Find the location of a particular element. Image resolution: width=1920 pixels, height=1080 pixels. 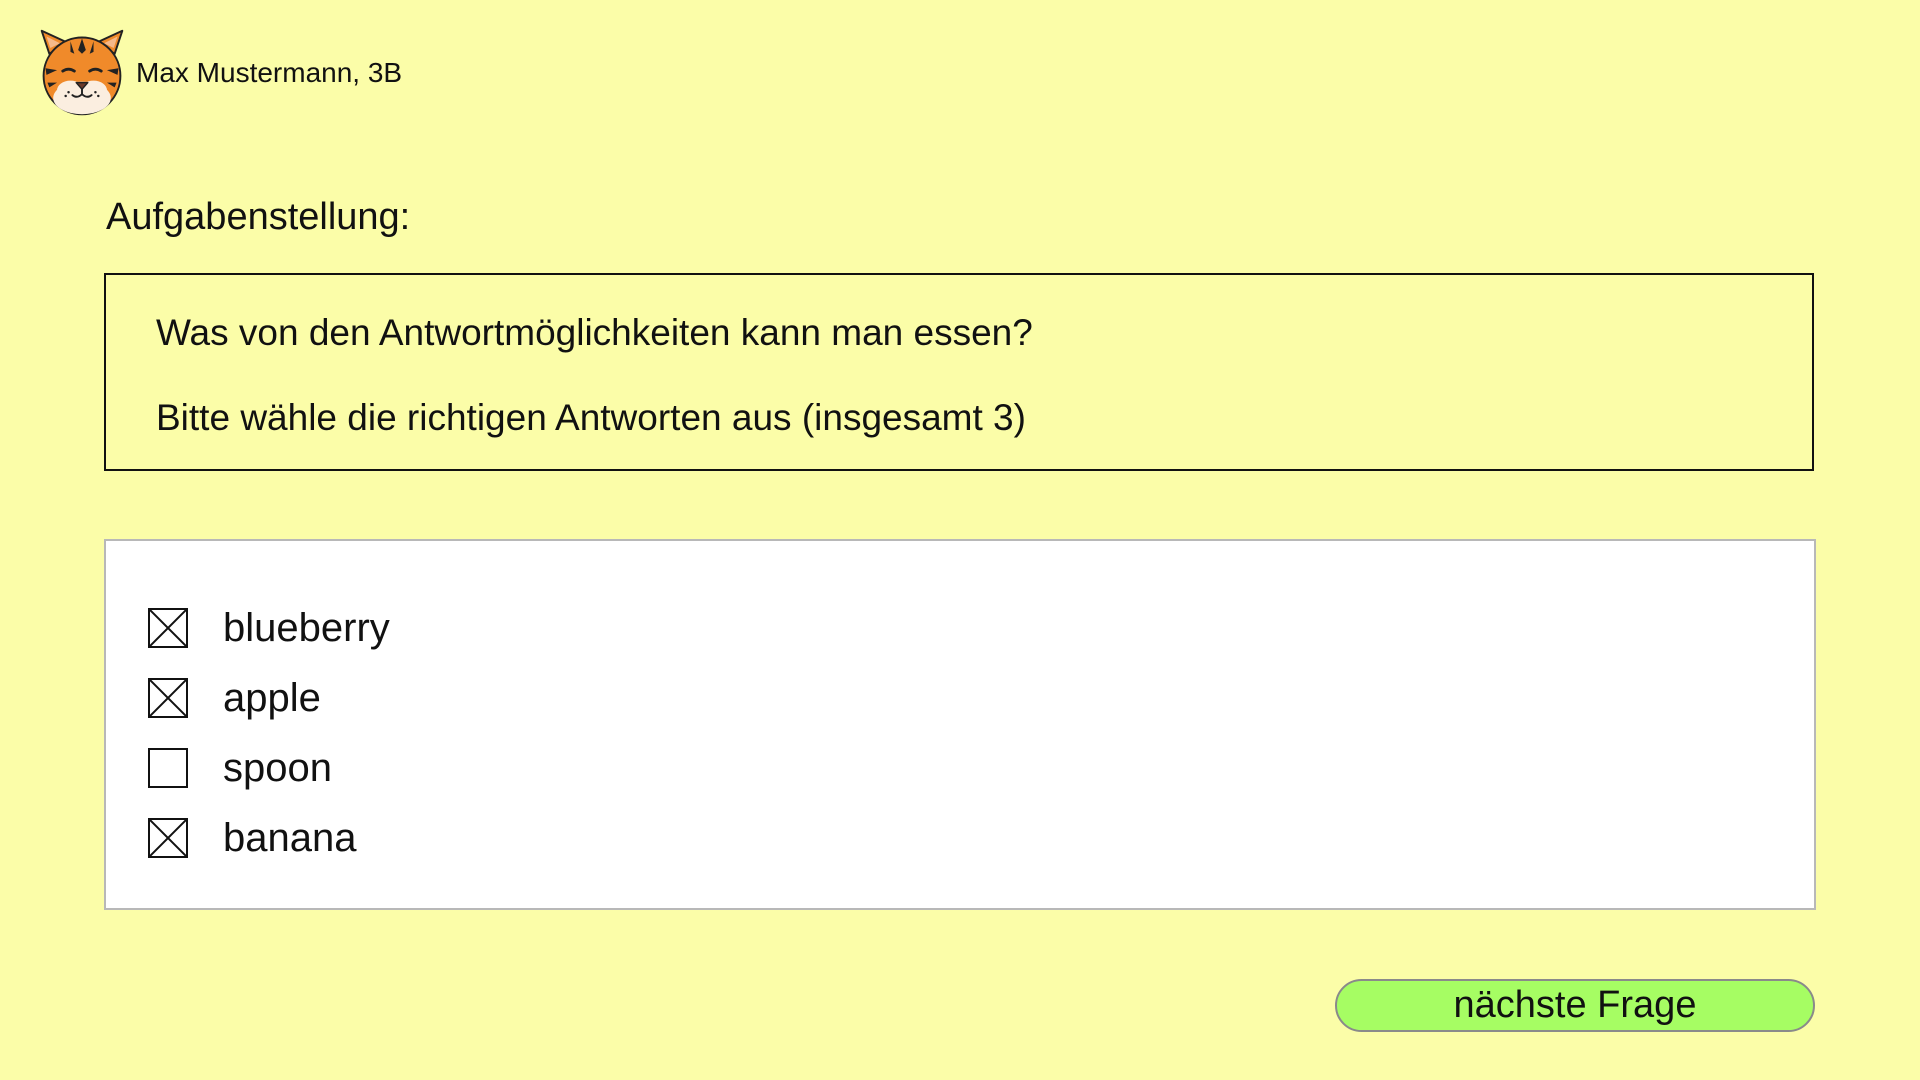

answer-option-banana: banana is located at coordinates (981, 838).